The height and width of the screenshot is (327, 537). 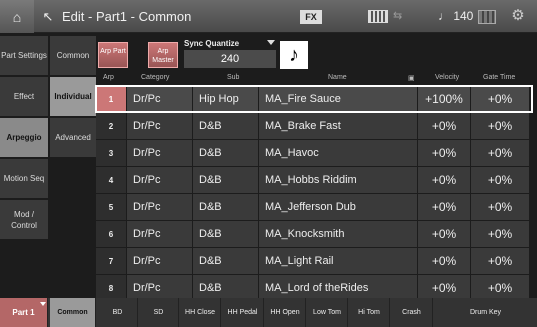 What do you see at coordinates (73, 55) in the screenshot?
I see `subnav-common: Common` at bounding box center [73, 55].